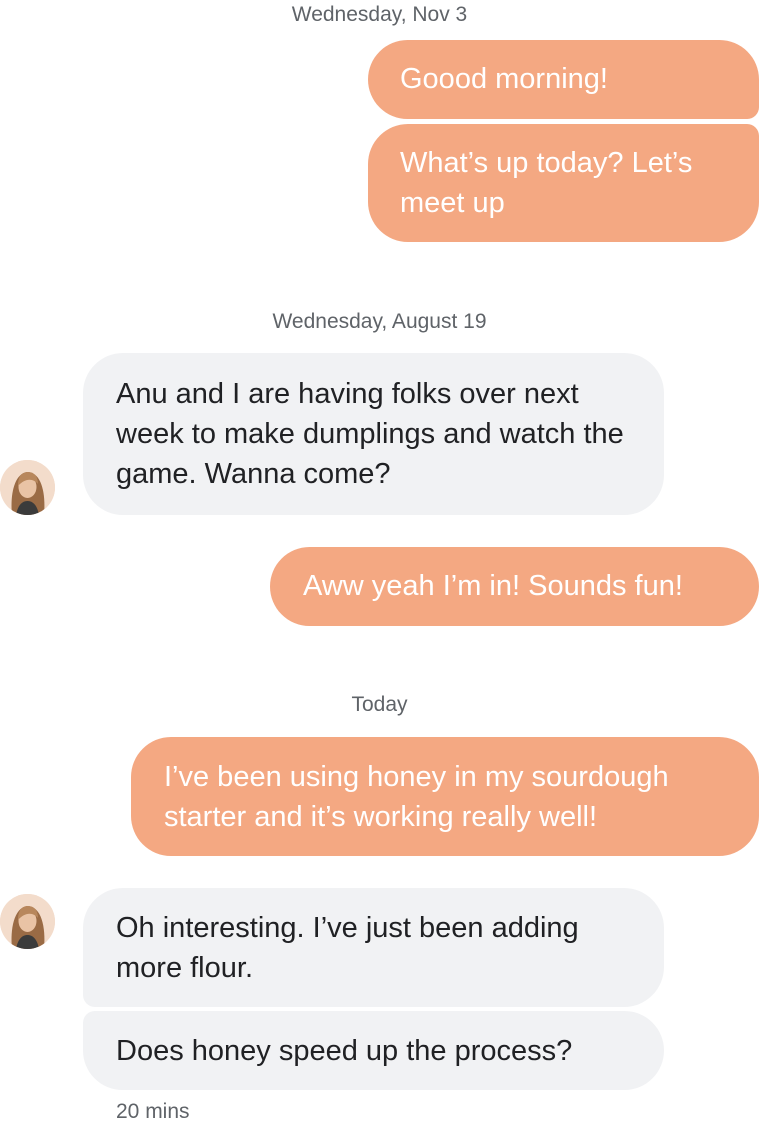 Image resolution: width=759 pixels, height=1131 pixels. What do you see at coordinates (379, 14) in the screenshot?
I see `date-separator: Wednesday, Nov 3` at bounding box center [379, 14].